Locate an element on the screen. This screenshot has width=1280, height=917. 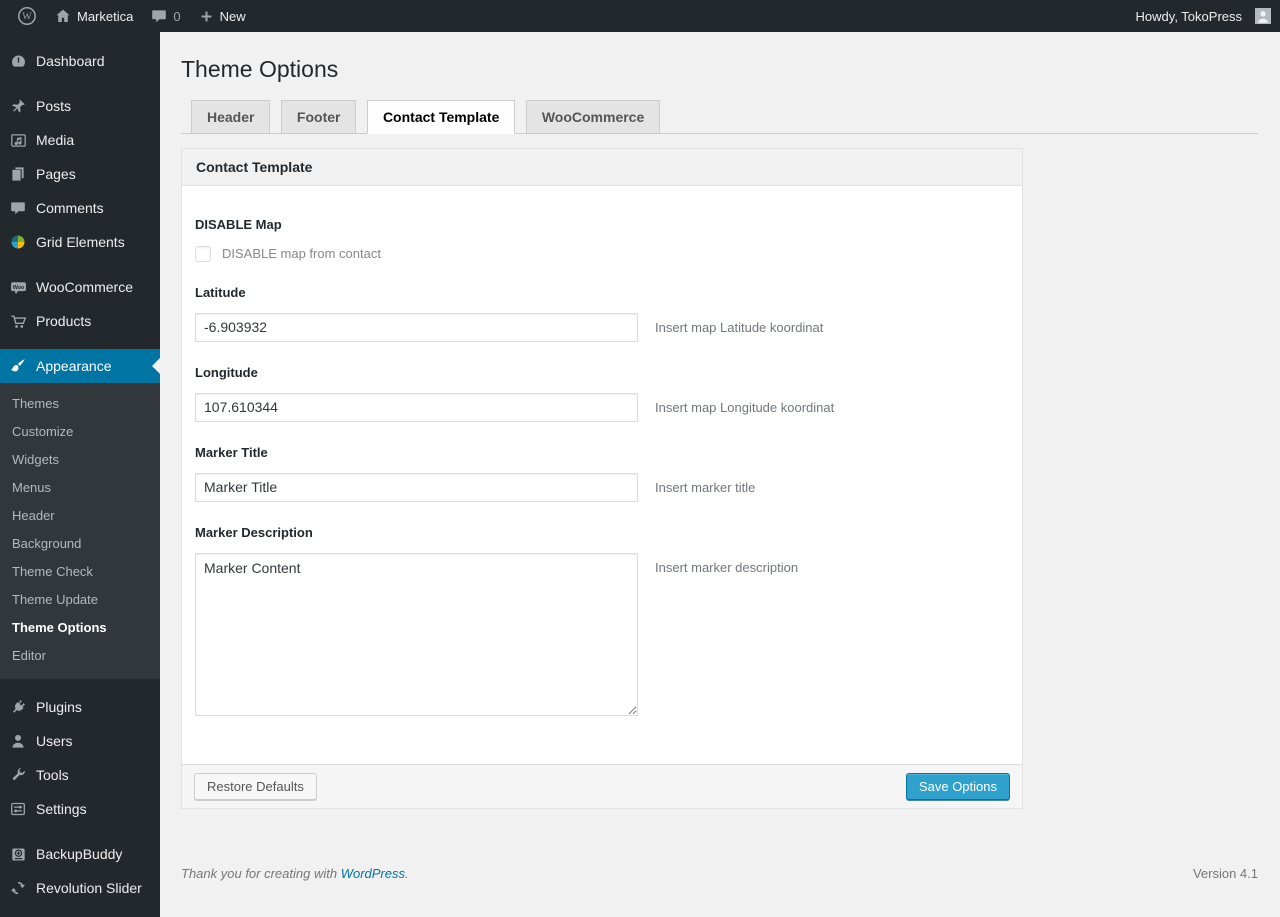
comments-button: 0 is located at coordinates (165, 16).